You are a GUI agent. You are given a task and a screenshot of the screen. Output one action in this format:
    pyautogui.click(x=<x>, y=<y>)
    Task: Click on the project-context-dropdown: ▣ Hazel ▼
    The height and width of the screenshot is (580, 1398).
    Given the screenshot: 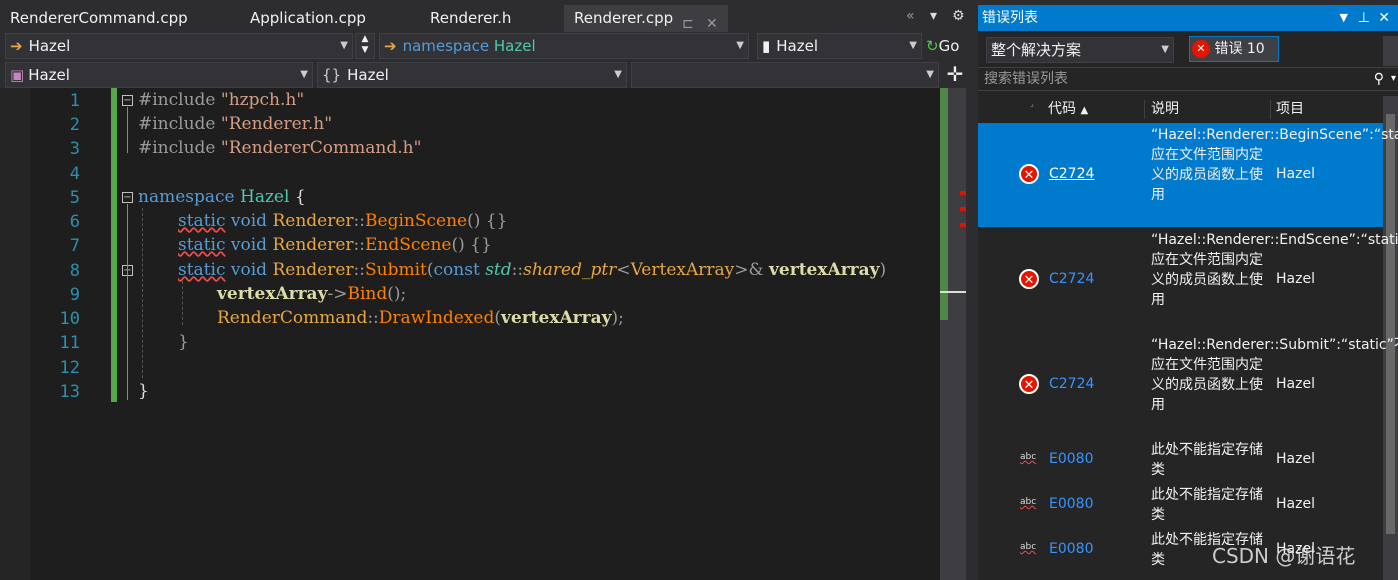 What is the action you would take?
    pyautogui.click(x=159, y=75)
    